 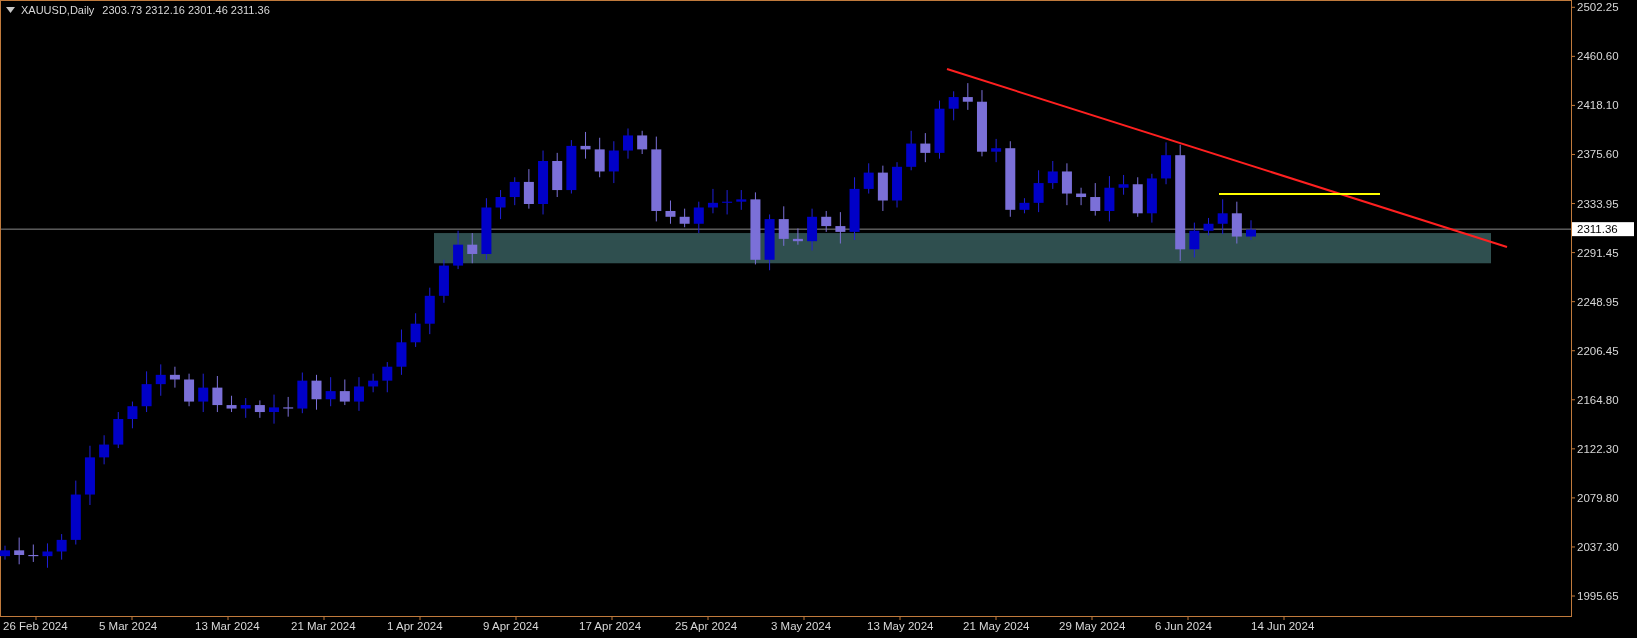 I want to click on price-label: 2291.45, so click(x=1598, y=252).